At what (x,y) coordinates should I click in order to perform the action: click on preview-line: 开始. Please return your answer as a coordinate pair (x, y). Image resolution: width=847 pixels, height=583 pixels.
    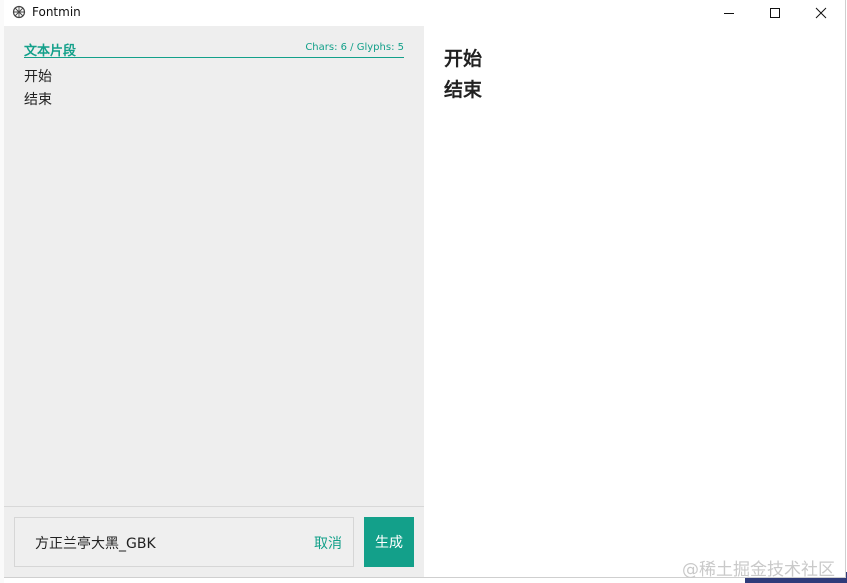
    Looking at the image, I should click on (463, 59).